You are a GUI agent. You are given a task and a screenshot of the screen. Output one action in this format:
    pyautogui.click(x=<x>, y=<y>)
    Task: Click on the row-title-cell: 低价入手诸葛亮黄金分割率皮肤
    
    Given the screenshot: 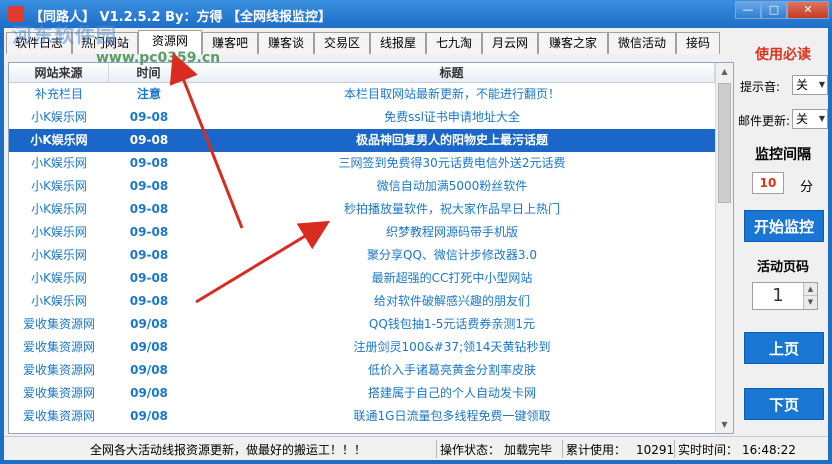 What is the action you would take?
    pyautogui.click(x=451, y=370)
    